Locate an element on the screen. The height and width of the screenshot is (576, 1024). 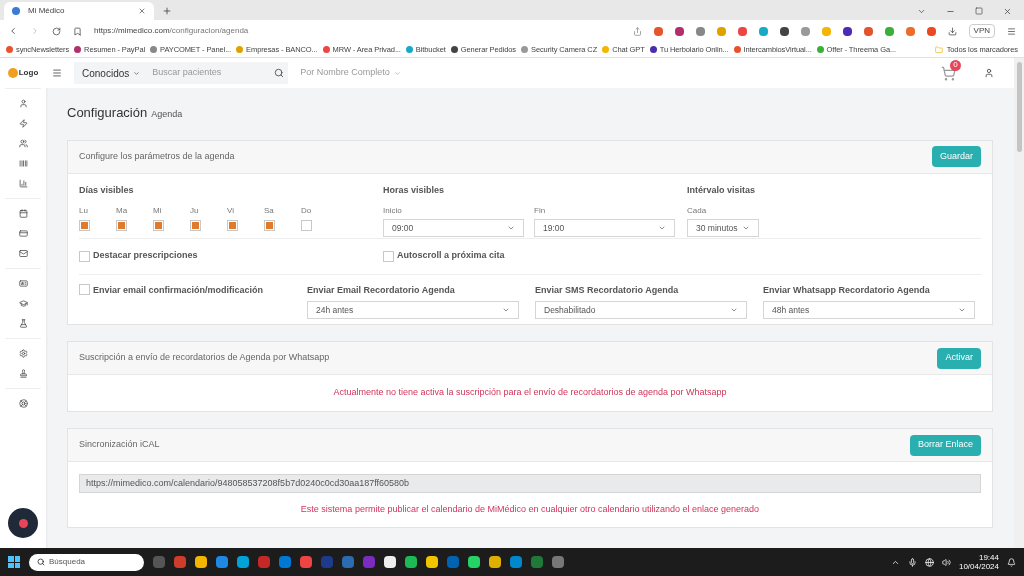
search-input: Búsqueda is located at coordinates (91, 562).